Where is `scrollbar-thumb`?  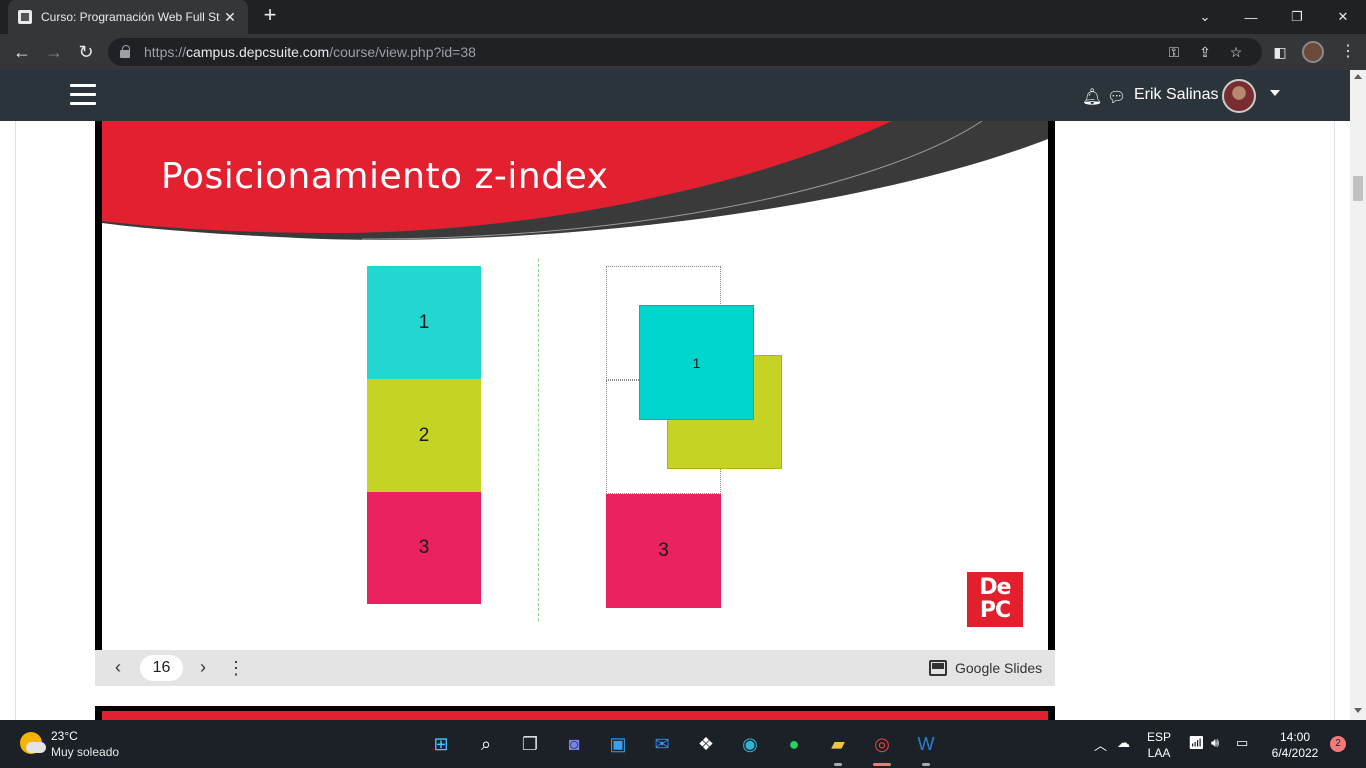
scrollbar-thumb is located at coordinates (1358, 188).